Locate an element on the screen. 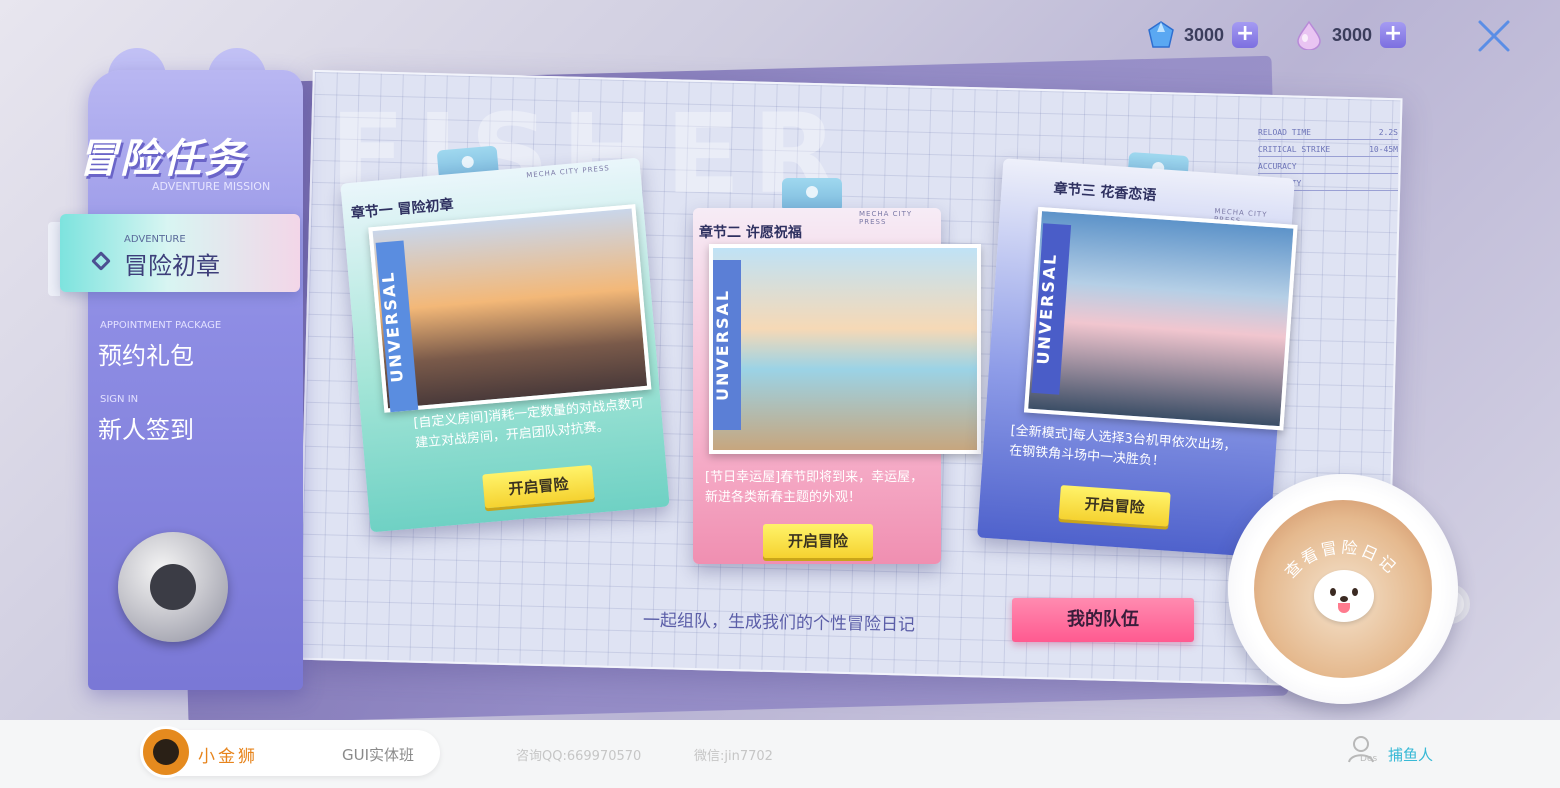 This screenshot has width=1560, height=788. sidebar-item-label: 新人签到 is located at coordinates (146, 430).